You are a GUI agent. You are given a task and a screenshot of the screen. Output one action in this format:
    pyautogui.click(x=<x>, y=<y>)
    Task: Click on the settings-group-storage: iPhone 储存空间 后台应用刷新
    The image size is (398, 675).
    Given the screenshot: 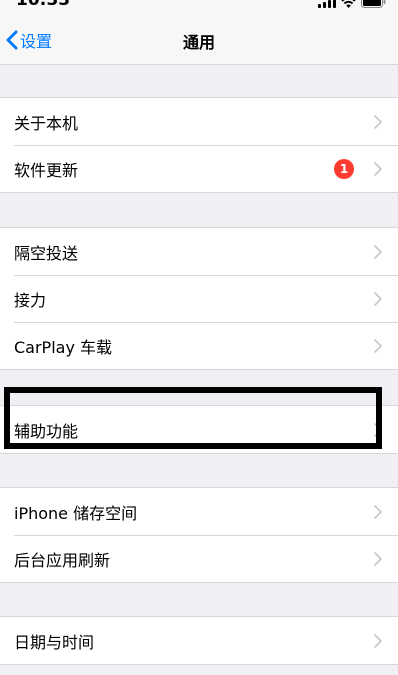 What is the action you would take?
    pyautogui.click(x=199, y=535)
    